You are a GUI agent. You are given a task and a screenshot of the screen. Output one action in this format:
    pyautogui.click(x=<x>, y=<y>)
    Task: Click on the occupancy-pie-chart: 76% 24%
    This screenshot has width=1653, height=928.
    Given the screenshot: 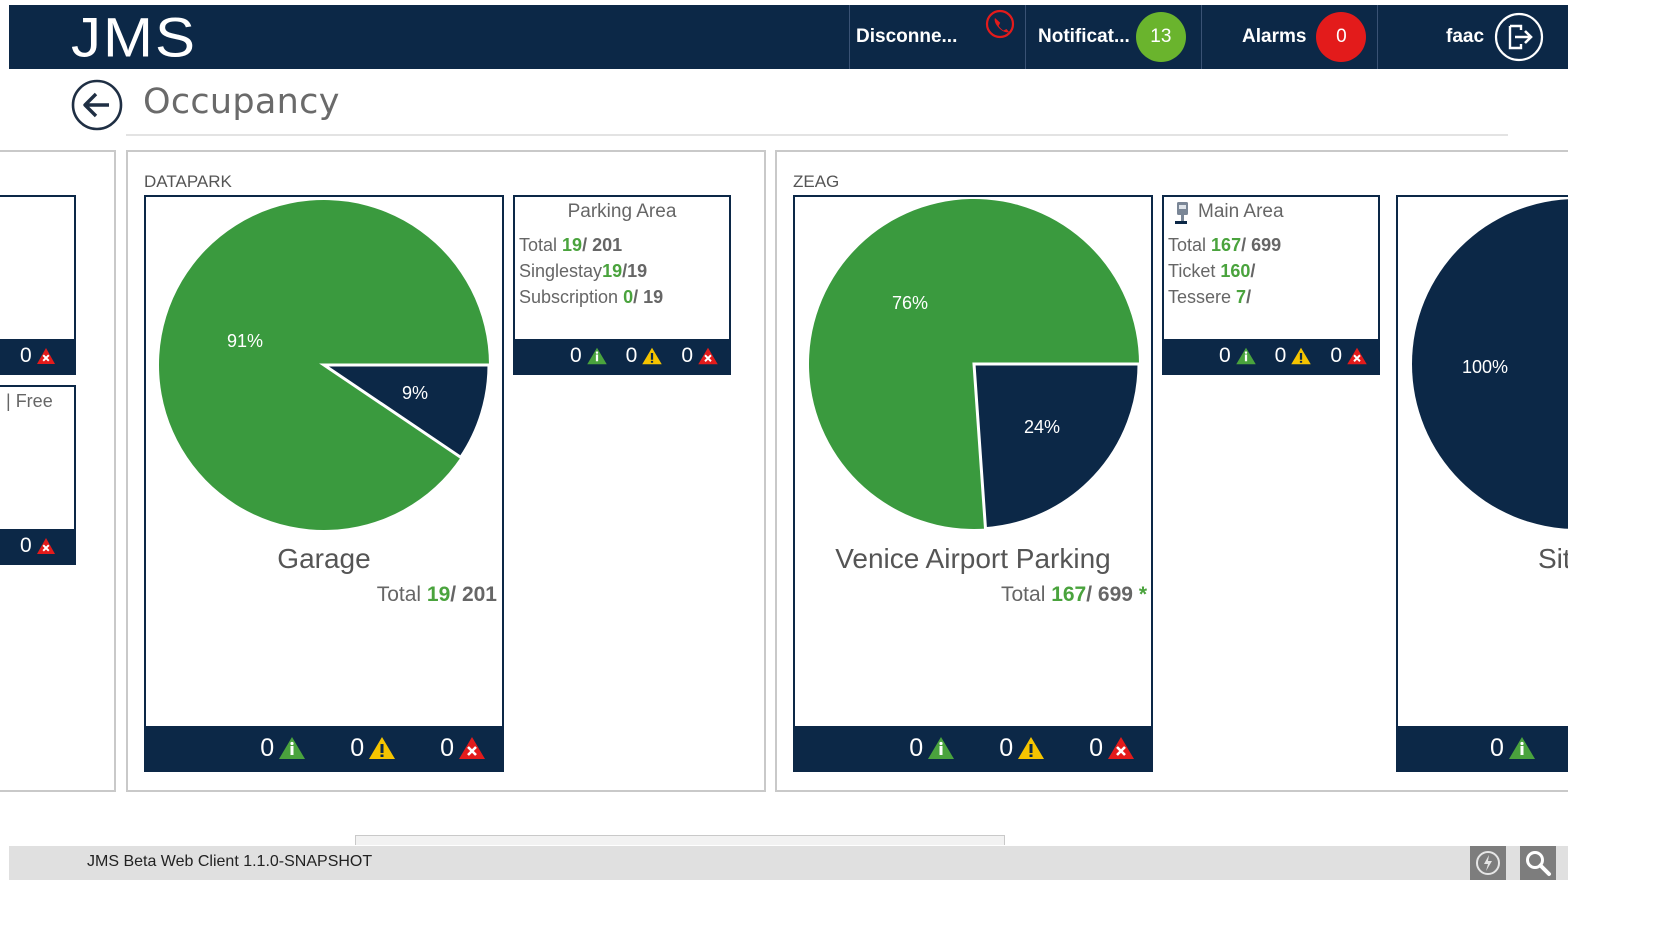 What is the action you would take?
    pyautogui.click(x=975, y=365)
    